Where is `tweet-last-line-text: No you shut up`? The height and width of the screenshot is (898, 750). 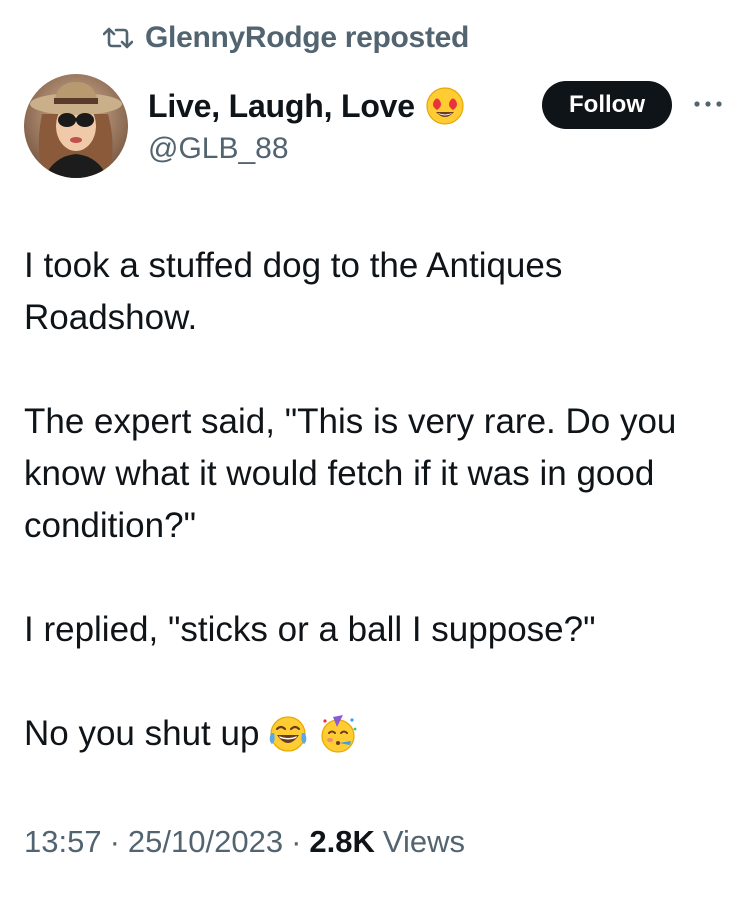
tweet-last-line-text: No you shut up is located at coordinates (142, 733).